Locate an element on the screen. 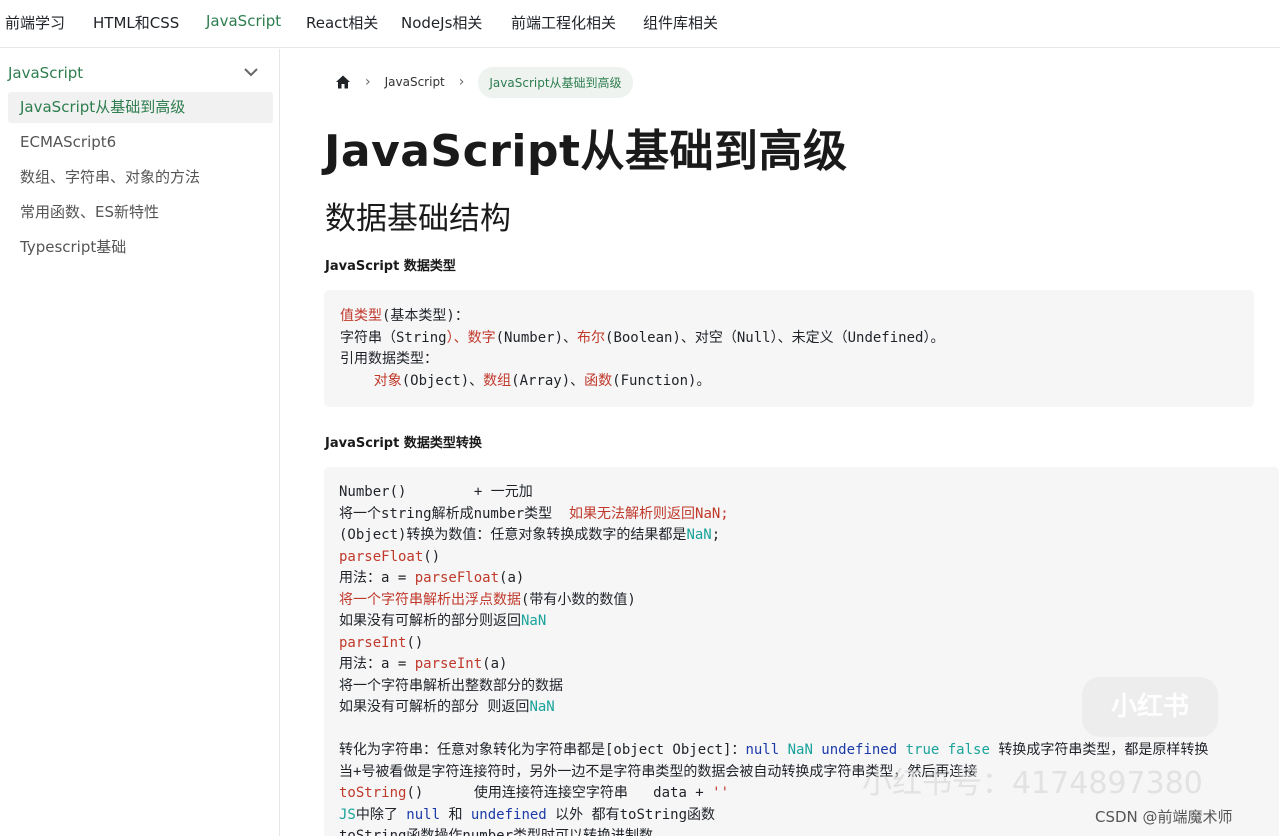 This screenshot has height=836, width=1280. home-icon is located at coordinates (343, 82).